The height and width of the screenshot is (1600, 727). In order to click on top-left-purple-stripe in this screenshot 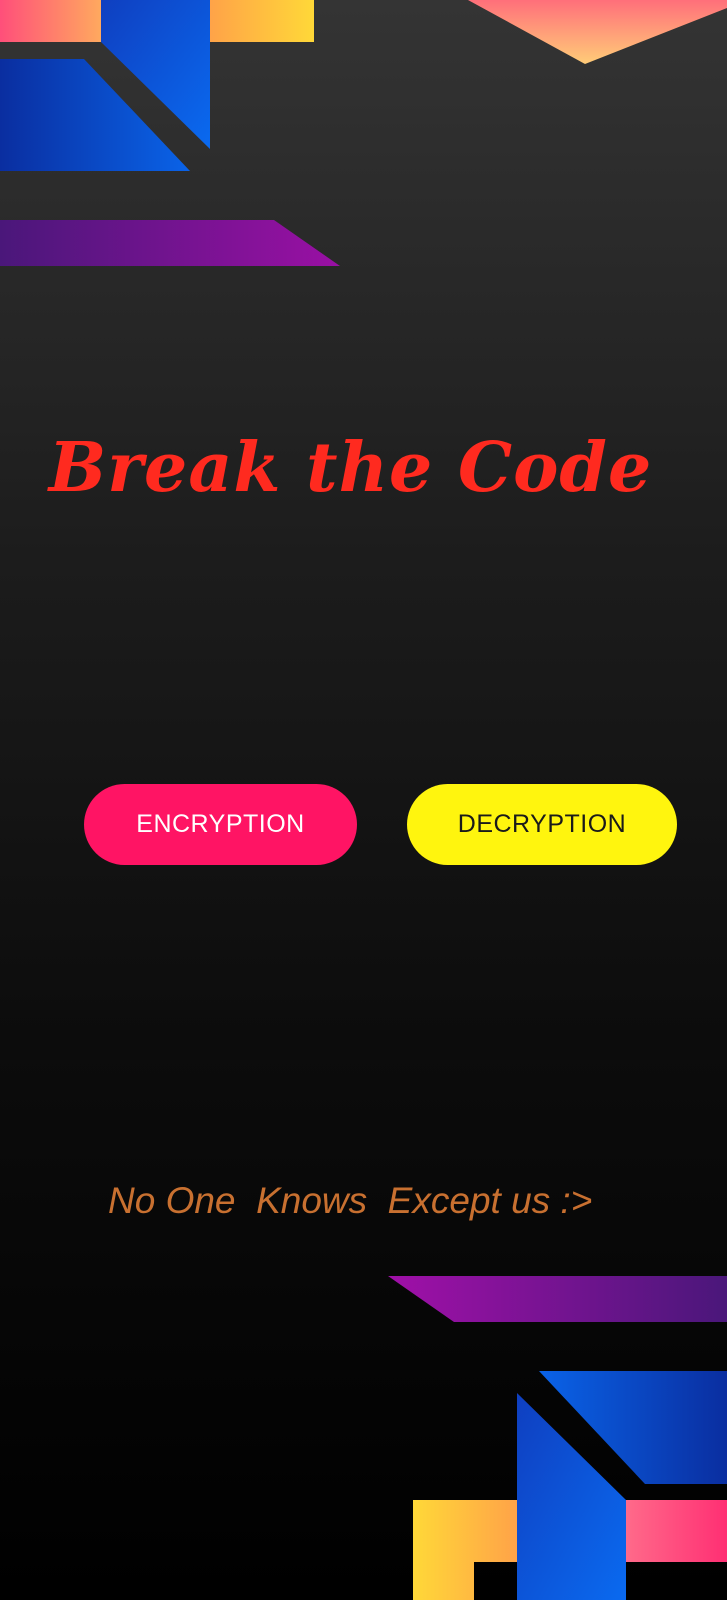, I will do `click(170, 243)`.